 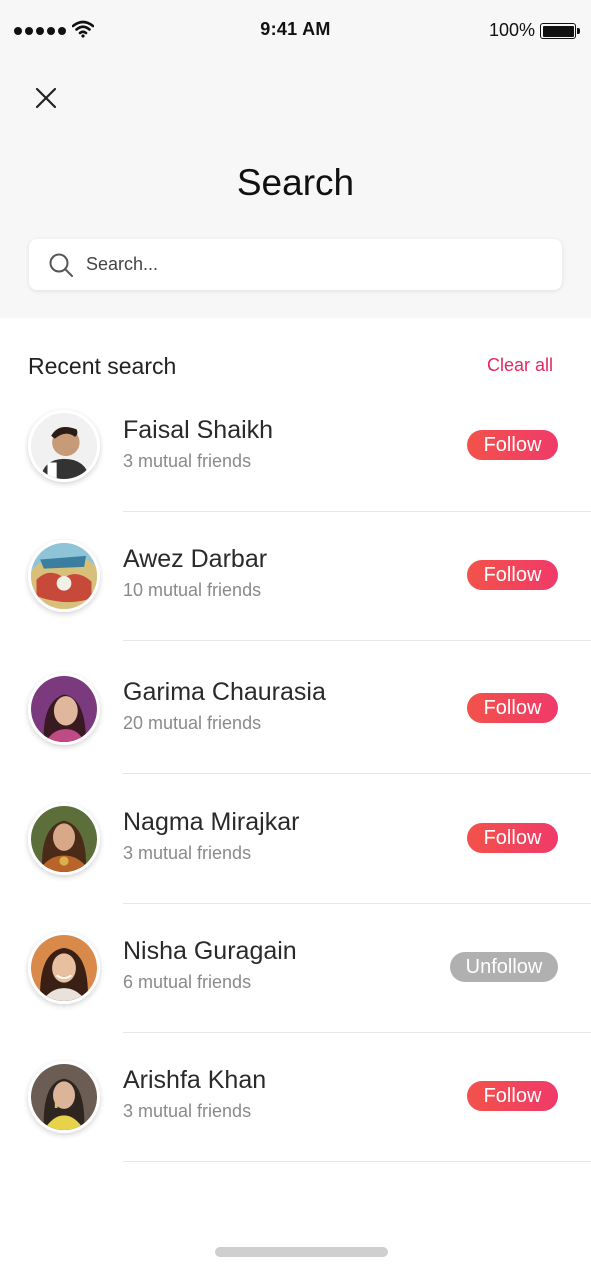 I want to click on user-name: Arishfa Khan, so click(x=194, y=1080).